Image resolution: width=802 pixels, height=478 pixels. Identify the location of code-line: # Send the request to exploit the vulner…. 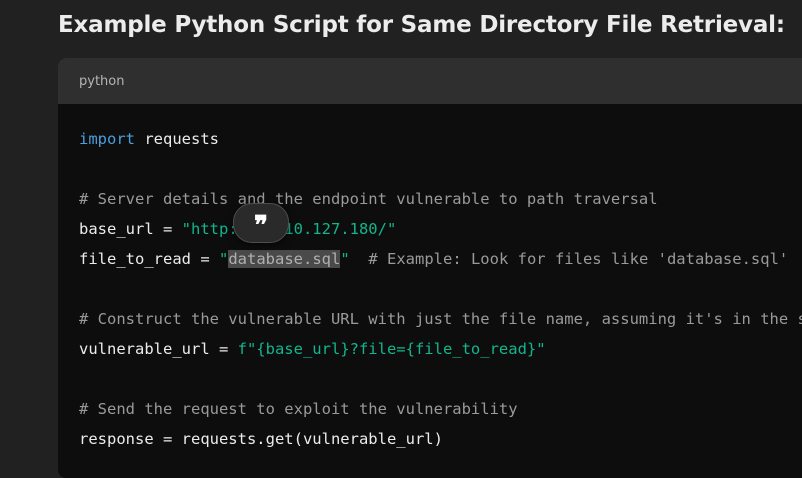
(440, 409).